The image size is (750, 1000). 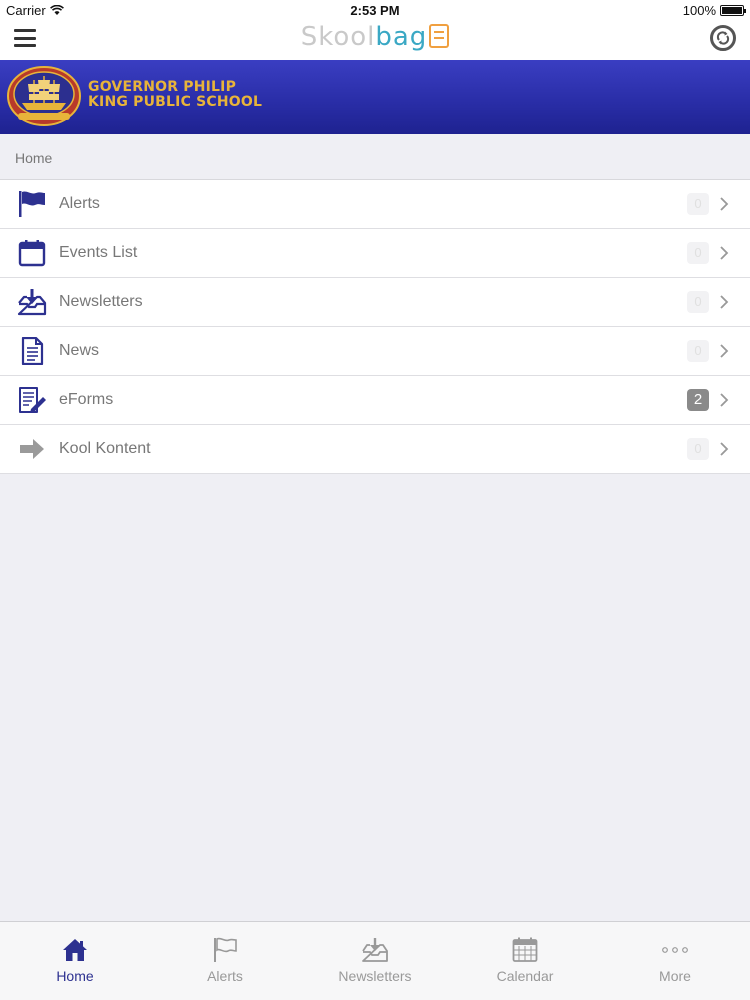 I want to click on tab-newsletters: Newsletters, so click(x=375, y=961).